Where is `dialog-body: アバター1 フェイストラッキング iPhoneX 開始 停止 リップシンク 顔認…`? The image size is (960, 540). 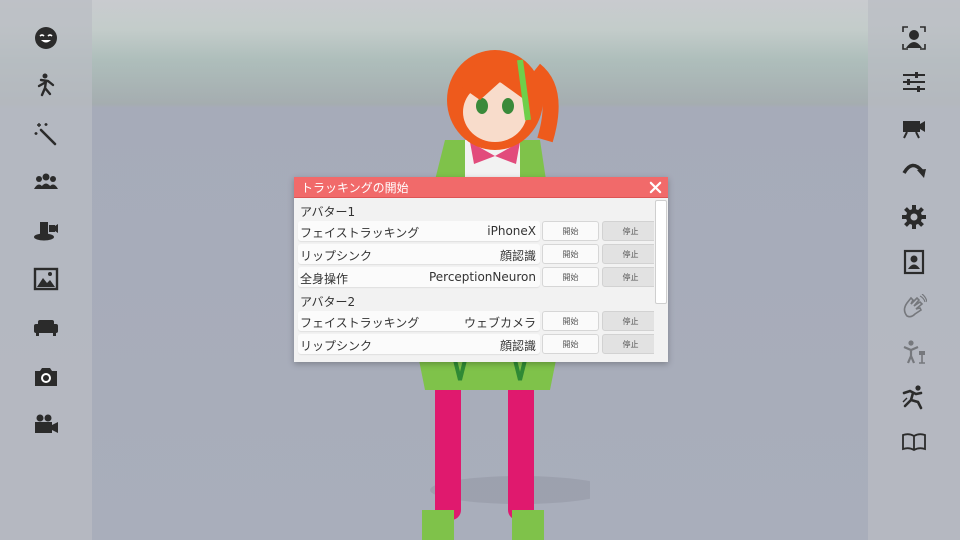 dialog-body: アバター1 フェイストラッキング iPhoneX 開始 停止 リップシンク 顔認… is located at coordinates (474, 280).